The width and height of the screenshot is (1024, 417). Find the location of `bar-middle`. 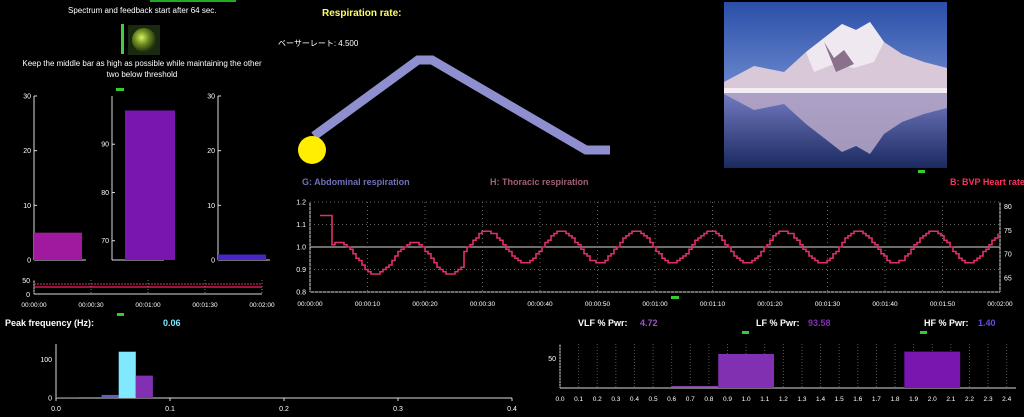

bar-middle is located at coordinates (150, 185).